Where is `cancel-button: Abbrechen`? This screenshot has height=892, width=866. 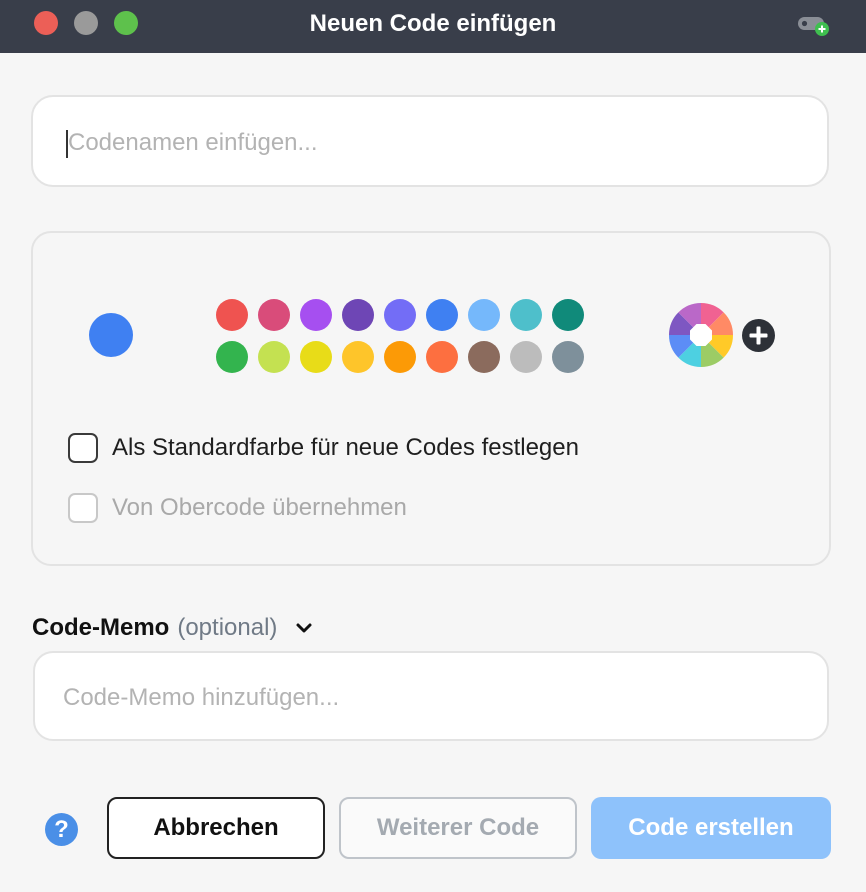 cancel-button: Abbrechen is located at coordinates (216, 828).